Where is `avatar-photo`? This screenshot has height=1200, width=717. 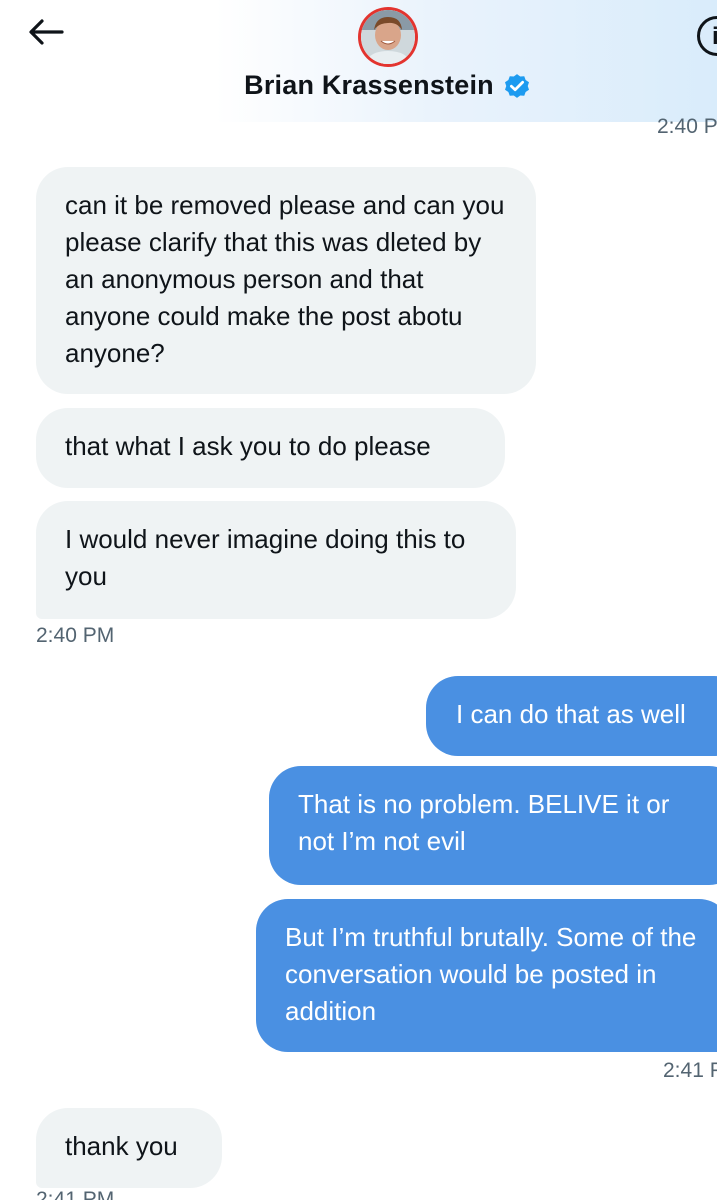
avatar-photo is located at coordinates (388, 37).